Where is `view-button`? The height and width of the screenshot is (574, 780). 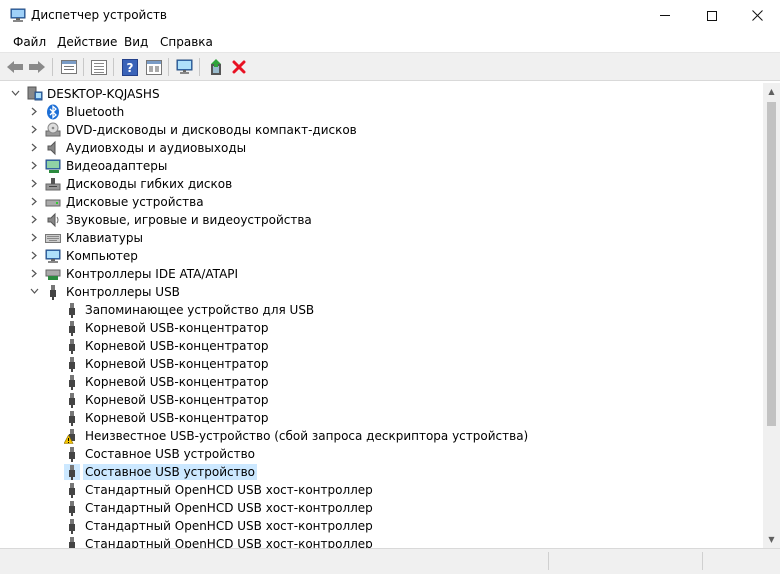 view-button is located at coordinates (154, 67).